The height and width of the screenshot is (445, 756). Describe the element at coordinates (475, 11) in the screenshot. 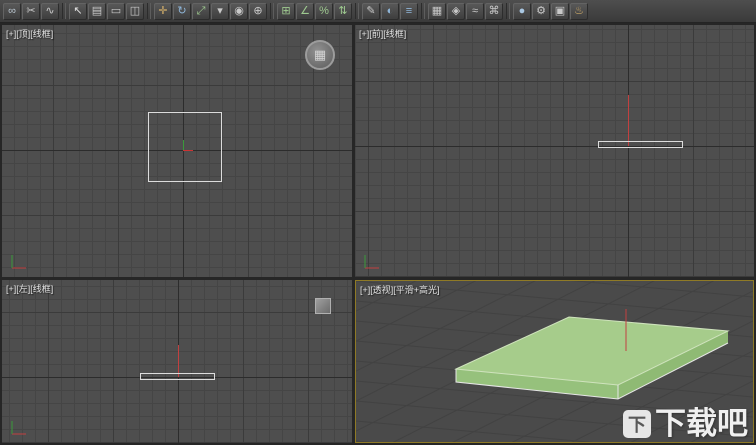

I see `curve-editor-button: ≈` at that location.